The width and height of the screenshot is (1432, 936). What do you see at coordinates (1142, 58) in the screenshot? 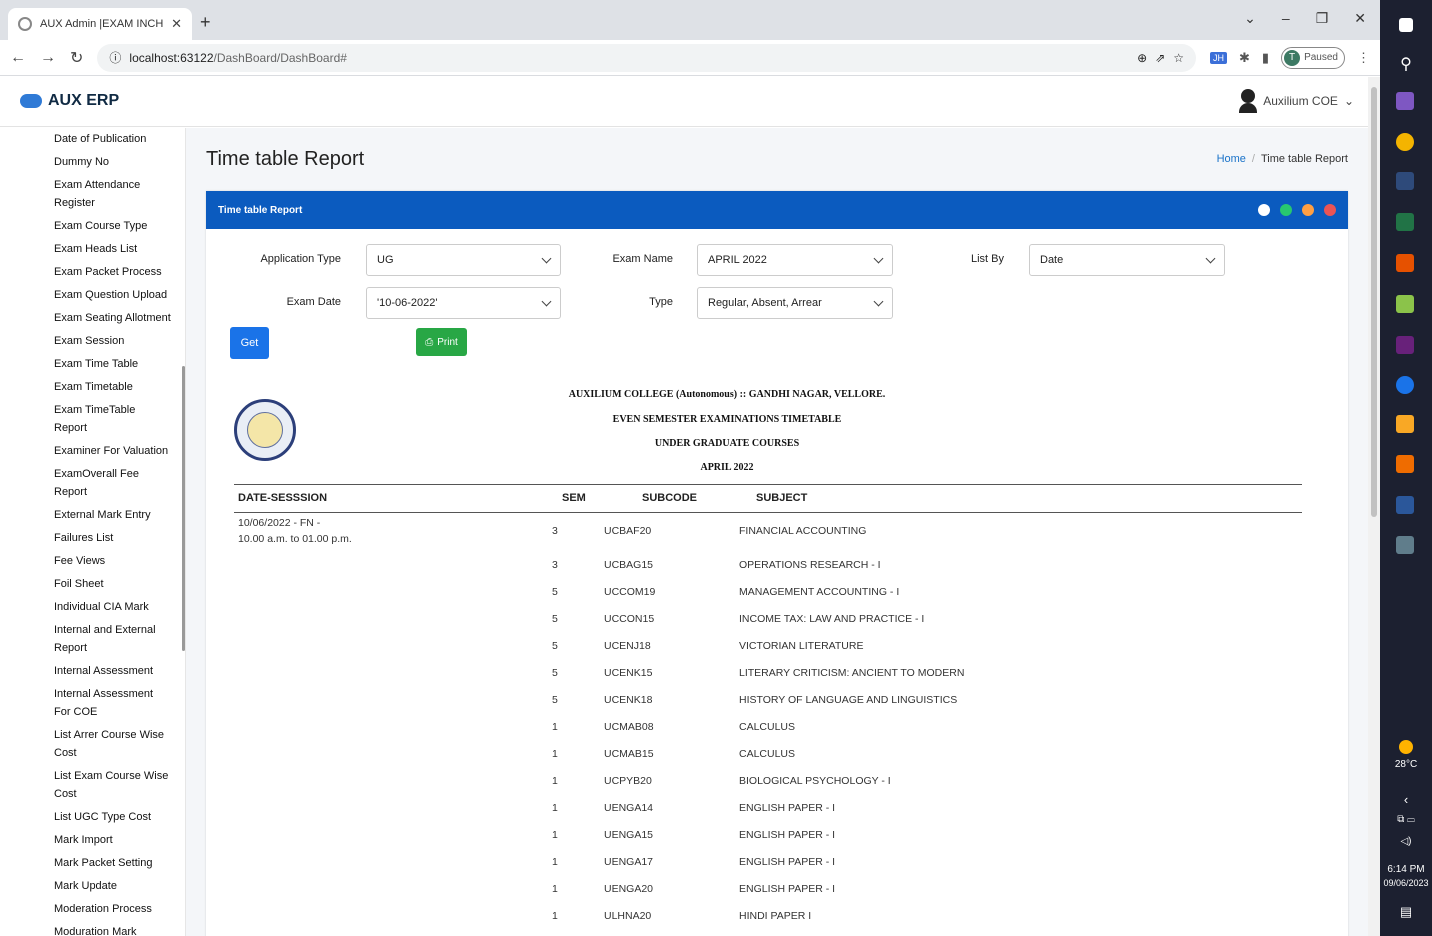
I see `zoom-icon: ⊕` at bounding box center [1142, 58].